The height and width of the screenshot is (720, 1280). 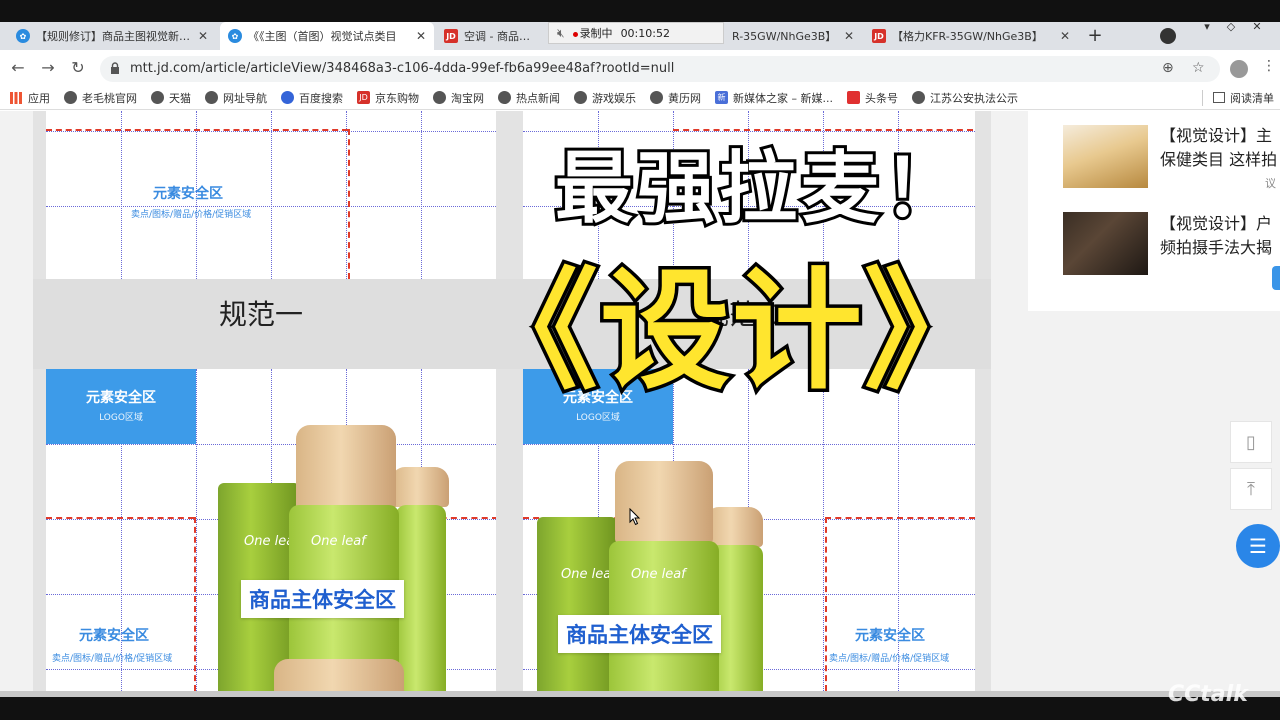 What do you see at coordinates (1251, 489) in the screenshot?
I see `back-to-top-icon: ⤒` at bounding box center [1251, 489].